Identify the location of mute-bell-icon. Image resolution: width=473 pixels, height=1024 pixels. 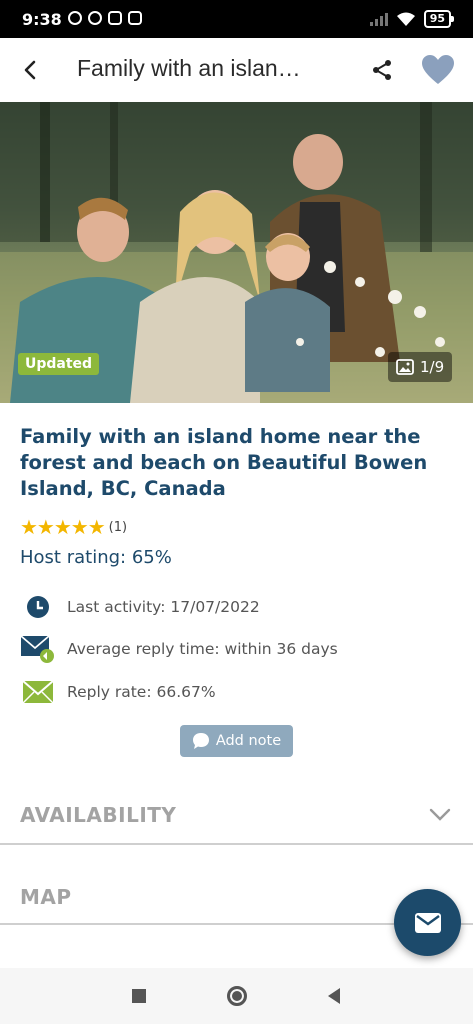
(75, 18).